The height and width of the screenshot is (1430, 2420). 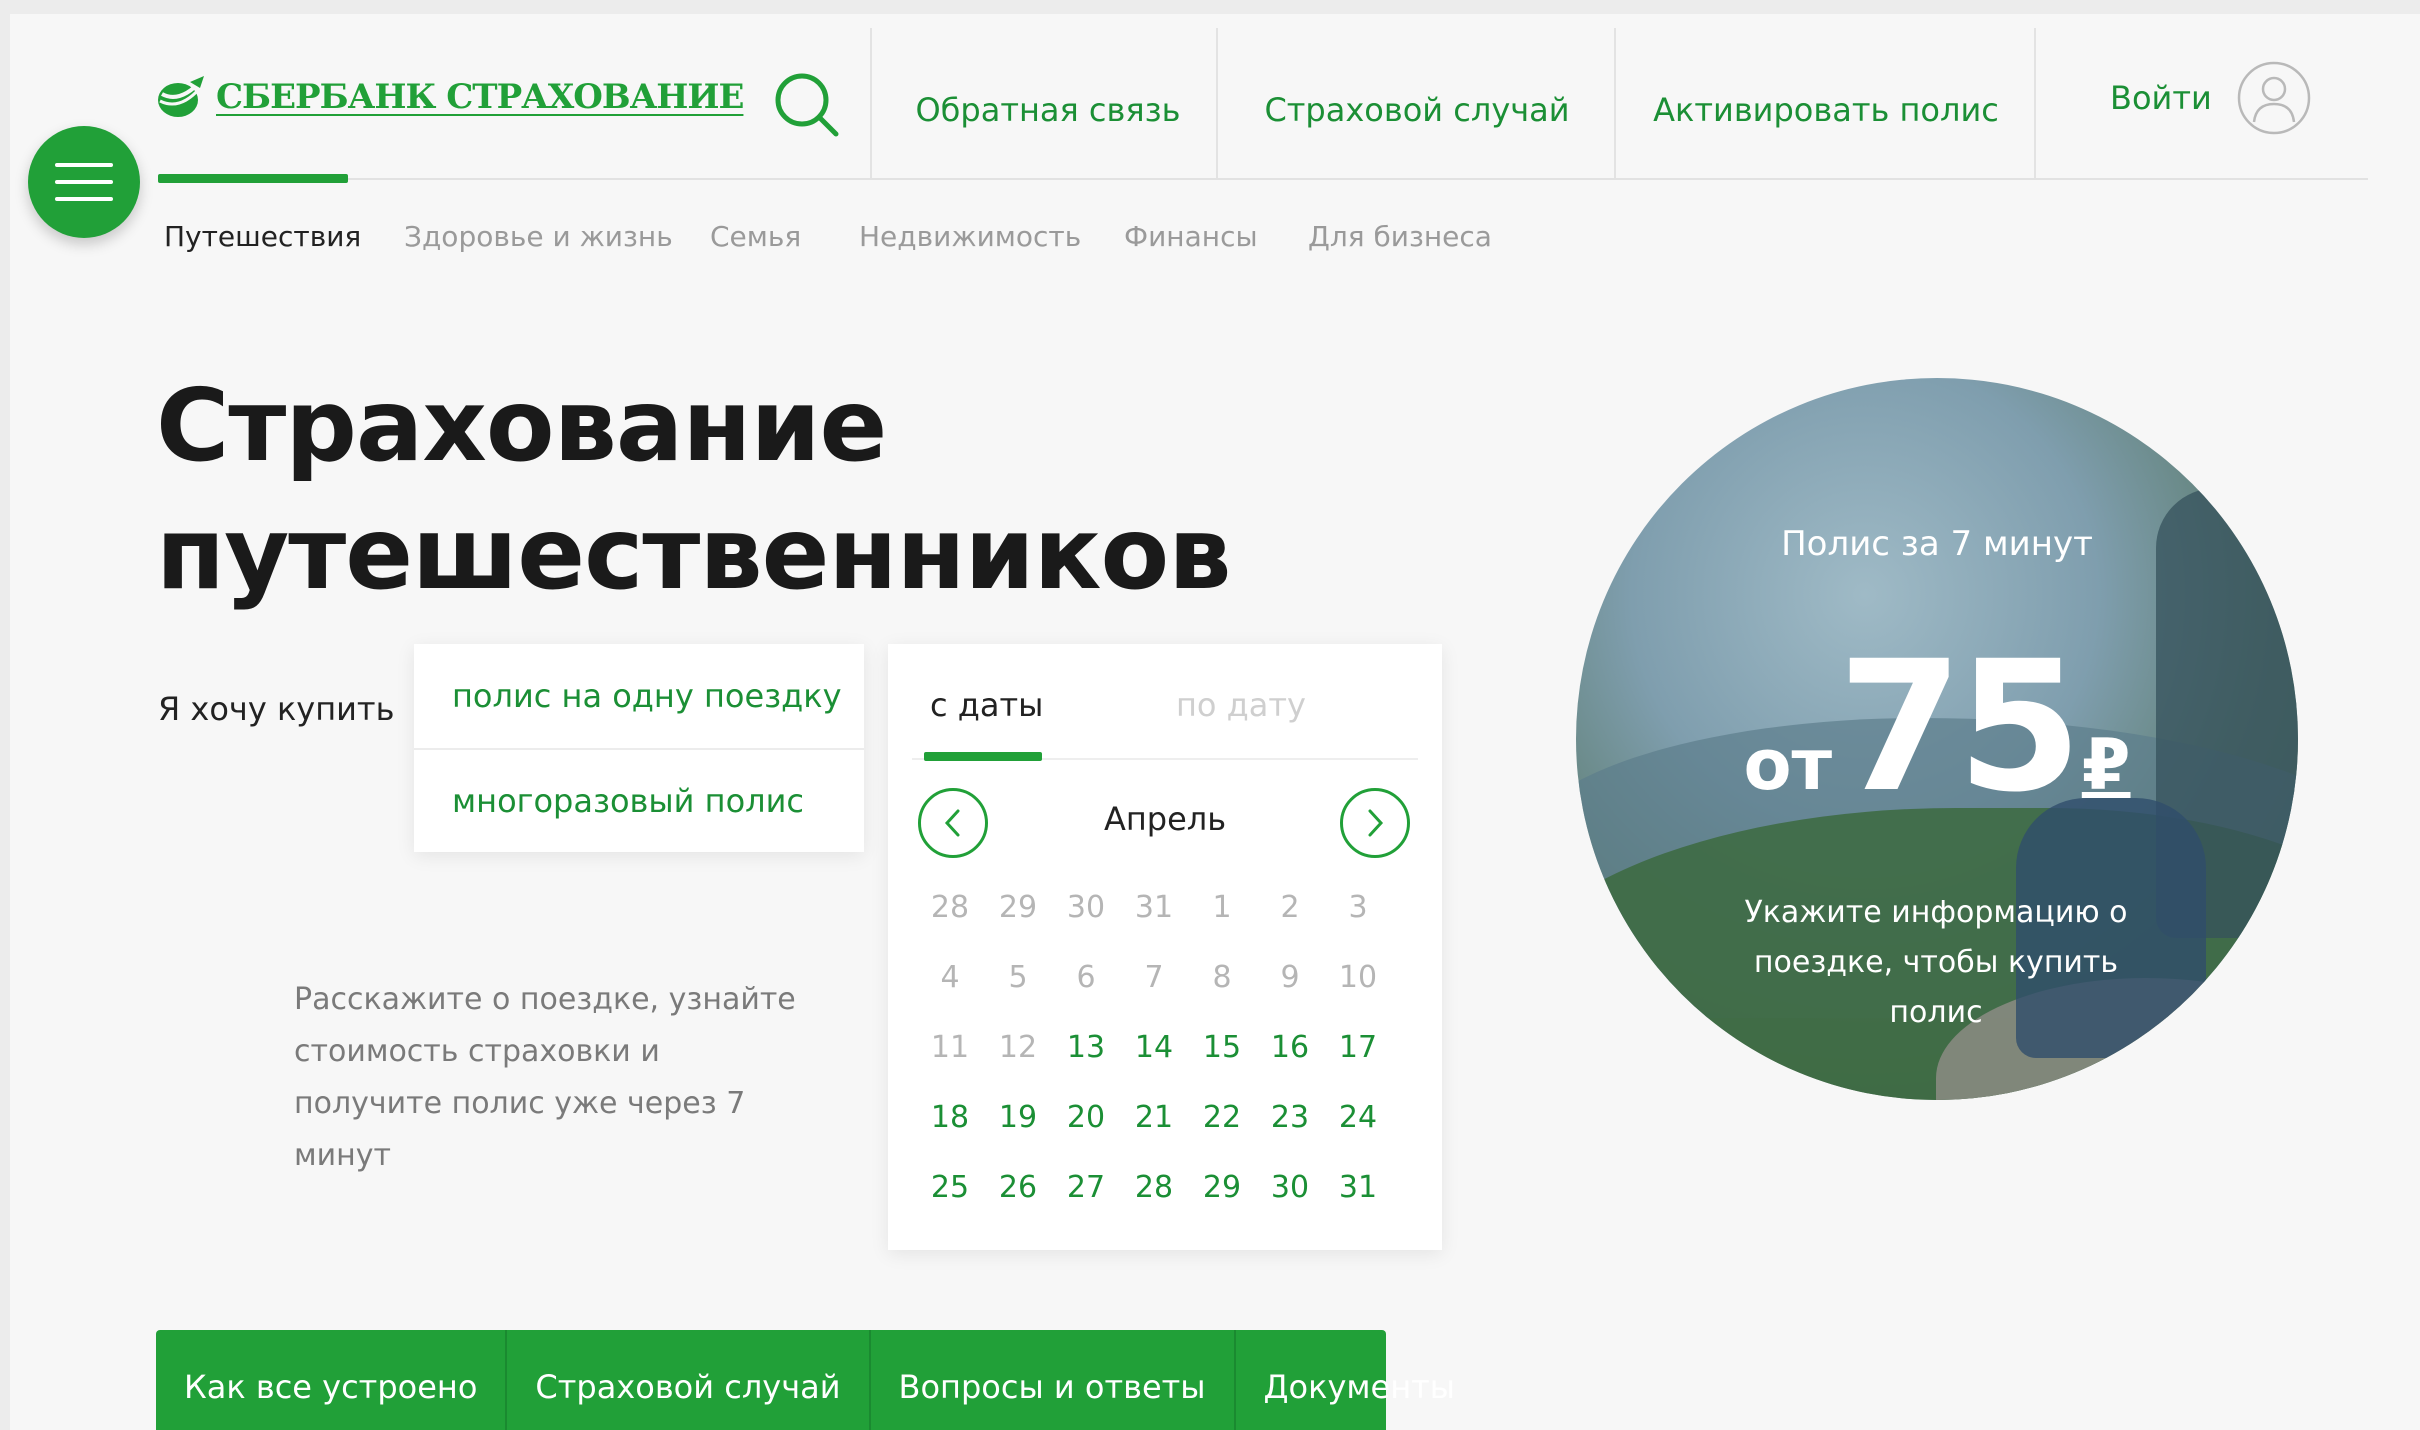 What do you see at coordinates (1222, 1047) in the screenshot?
I see `calendar-day: 15` at bounding box center [1222, 1047].